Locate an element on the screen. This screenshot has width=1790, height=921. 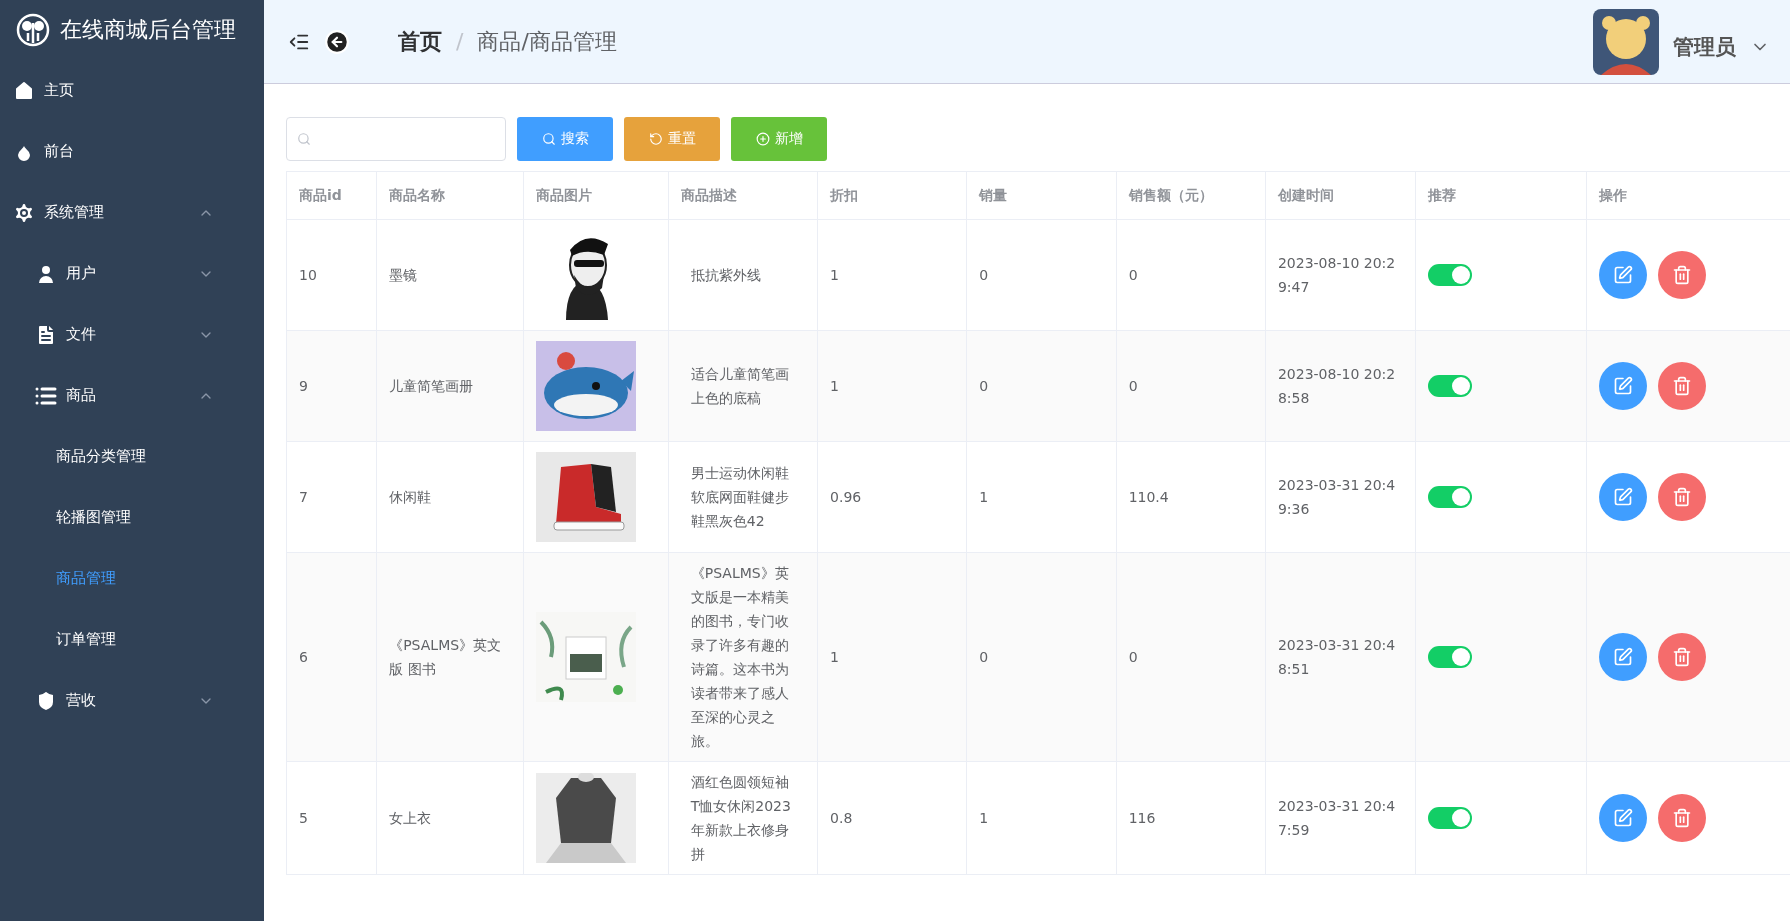
breadcrumb-item: 首页 is located at coordinates (420, 41).